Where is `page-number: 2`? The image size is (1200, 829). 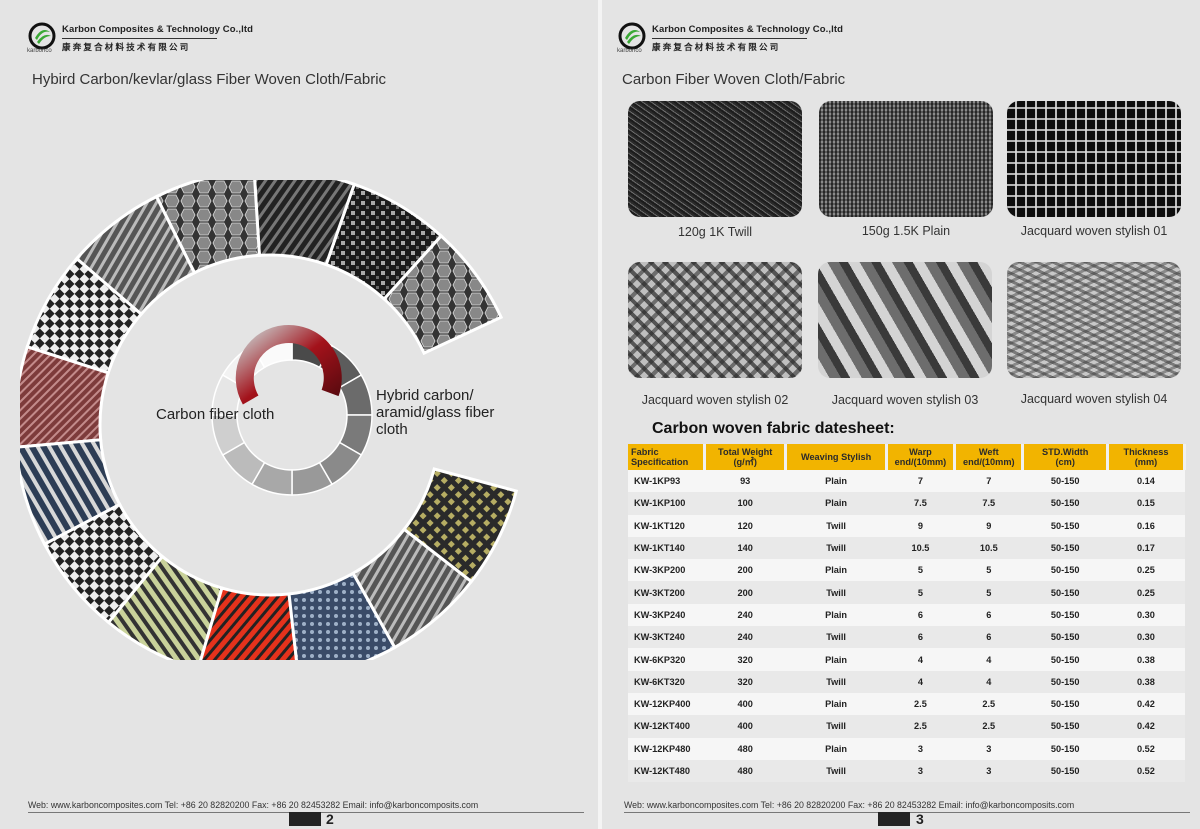 page-number: 2 is located at coordinates (330, 819).